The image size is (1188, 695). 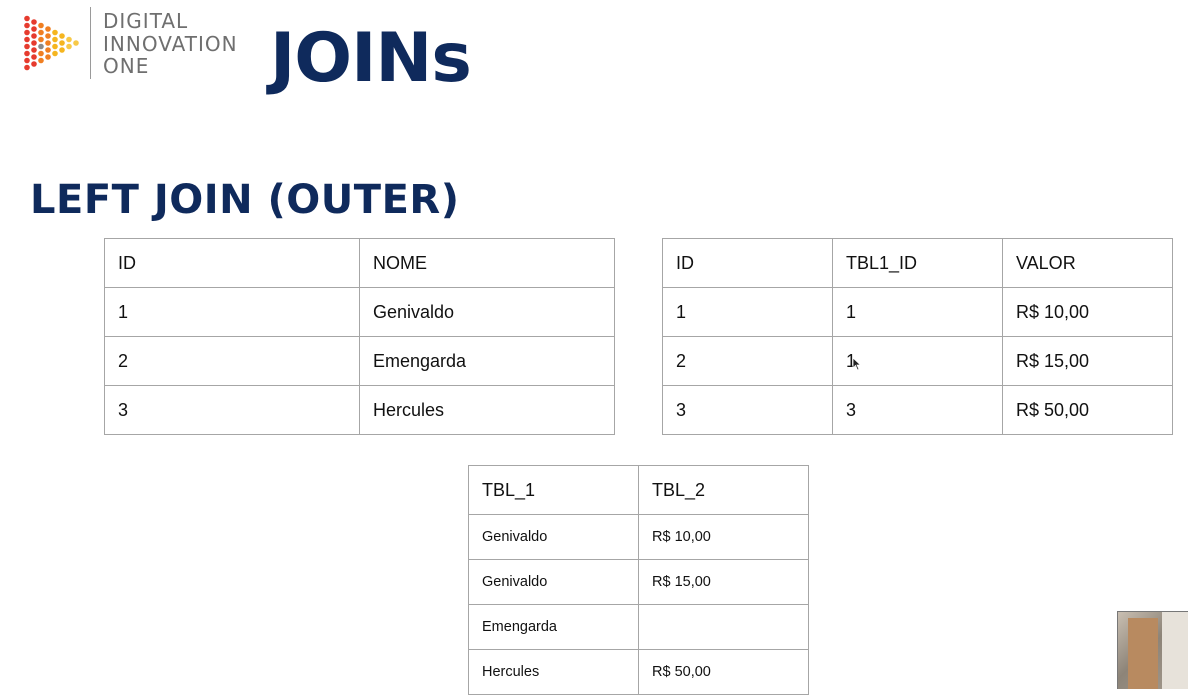 I want to click on header-cell: TBL1_ID, so click(x=917, y=263).